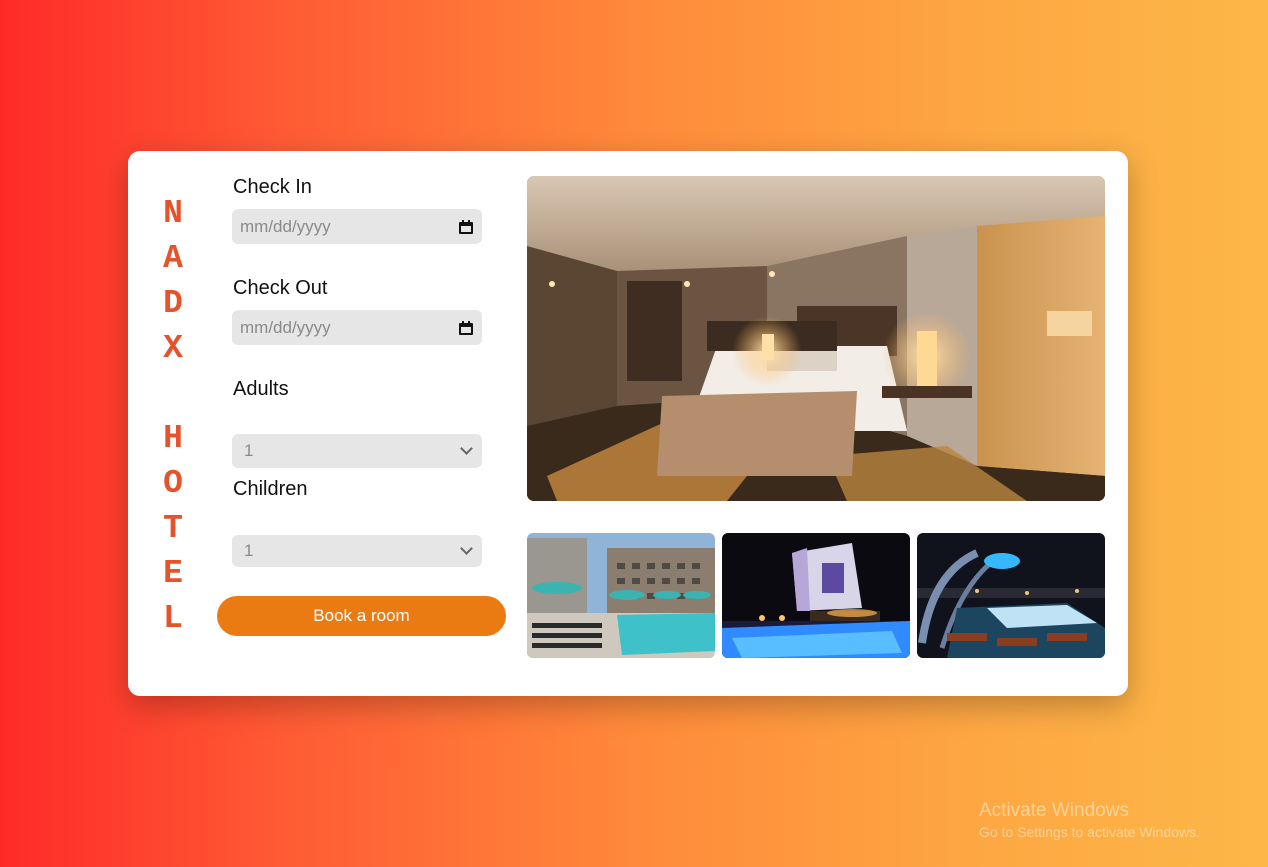 This screenshot has width=1268, height=867. What do you see at coordinates (173, 348) in the screenshot?
I see `brand-letter: X` at bounding box center [173, 348].